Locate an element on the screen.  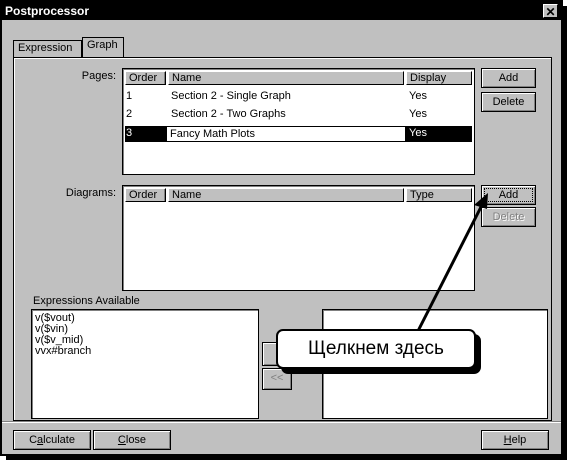
close-button: Close is located at coordinates (132, 440).